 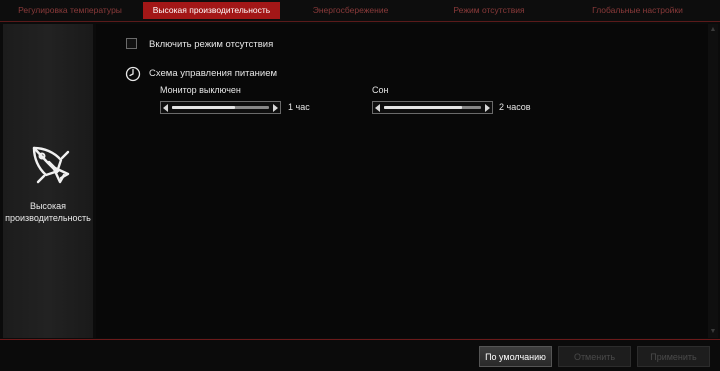 I want to click on footer-divider, so click(x=360, y=339).